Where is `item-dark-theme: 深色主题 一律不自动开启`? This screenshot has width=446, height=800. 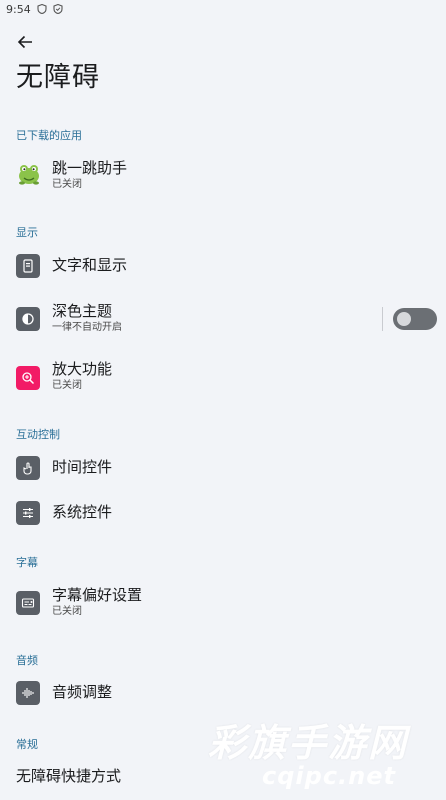
item-dark-theme: 深色主题 一律不自动开启 is located at coordinates (223, 320).